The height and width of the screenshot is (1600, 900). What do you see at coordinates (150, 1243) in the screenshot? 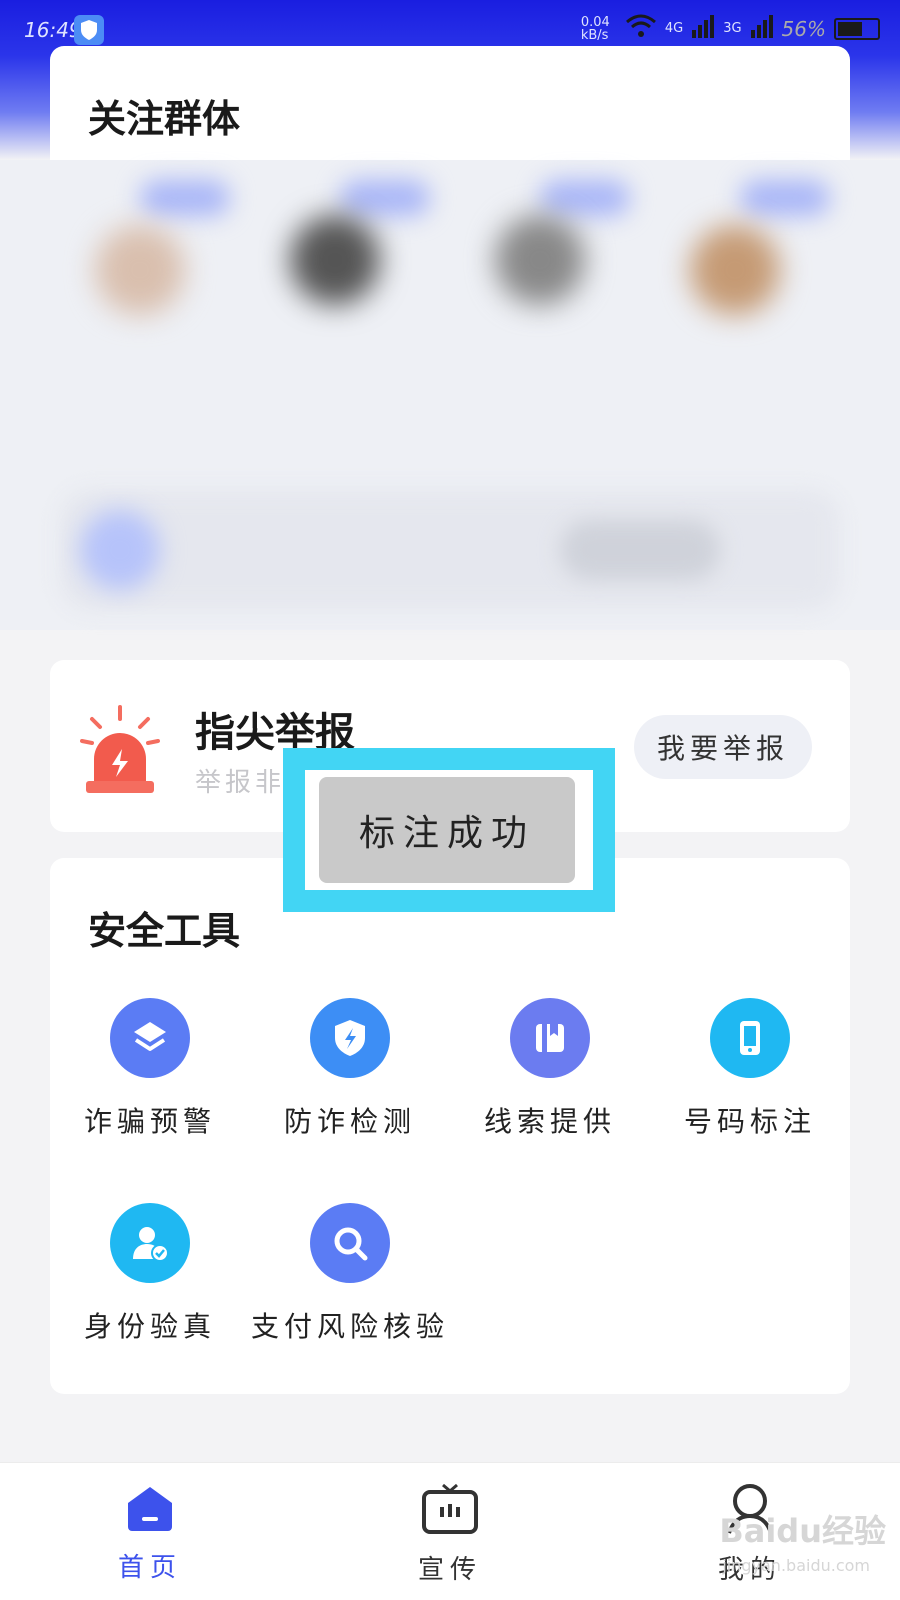
I see `user-check-icon` at bounding box center [150, 1243].